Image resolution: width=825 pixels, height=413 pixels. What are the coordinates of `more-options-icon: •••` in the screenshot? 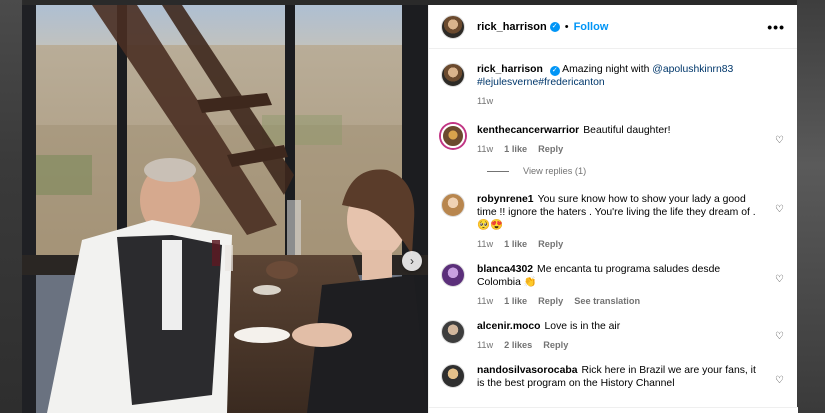 It's located at (776, 27).